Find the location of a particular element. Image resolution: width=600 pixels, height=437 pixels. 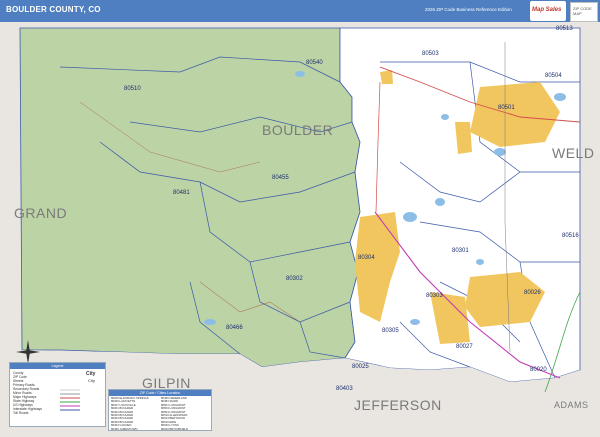

lyons-urban is located at coordinates (386, 77).